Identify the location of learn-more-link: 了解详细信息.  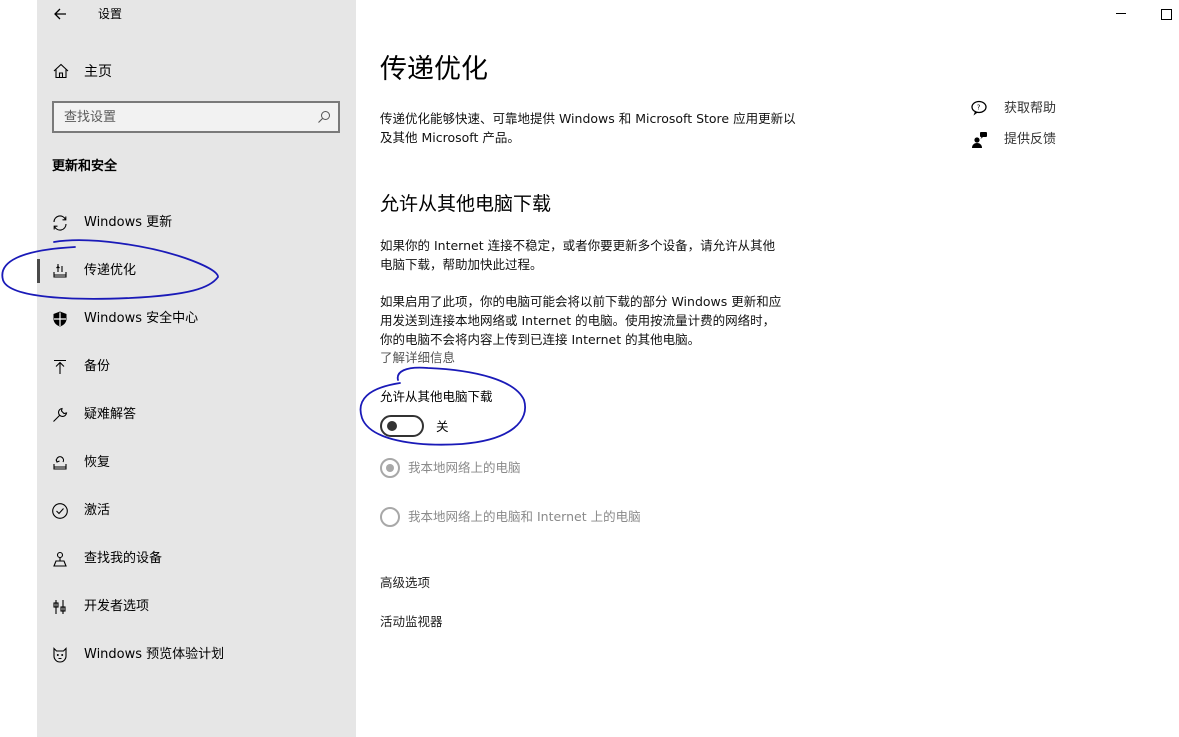
(417, 358).